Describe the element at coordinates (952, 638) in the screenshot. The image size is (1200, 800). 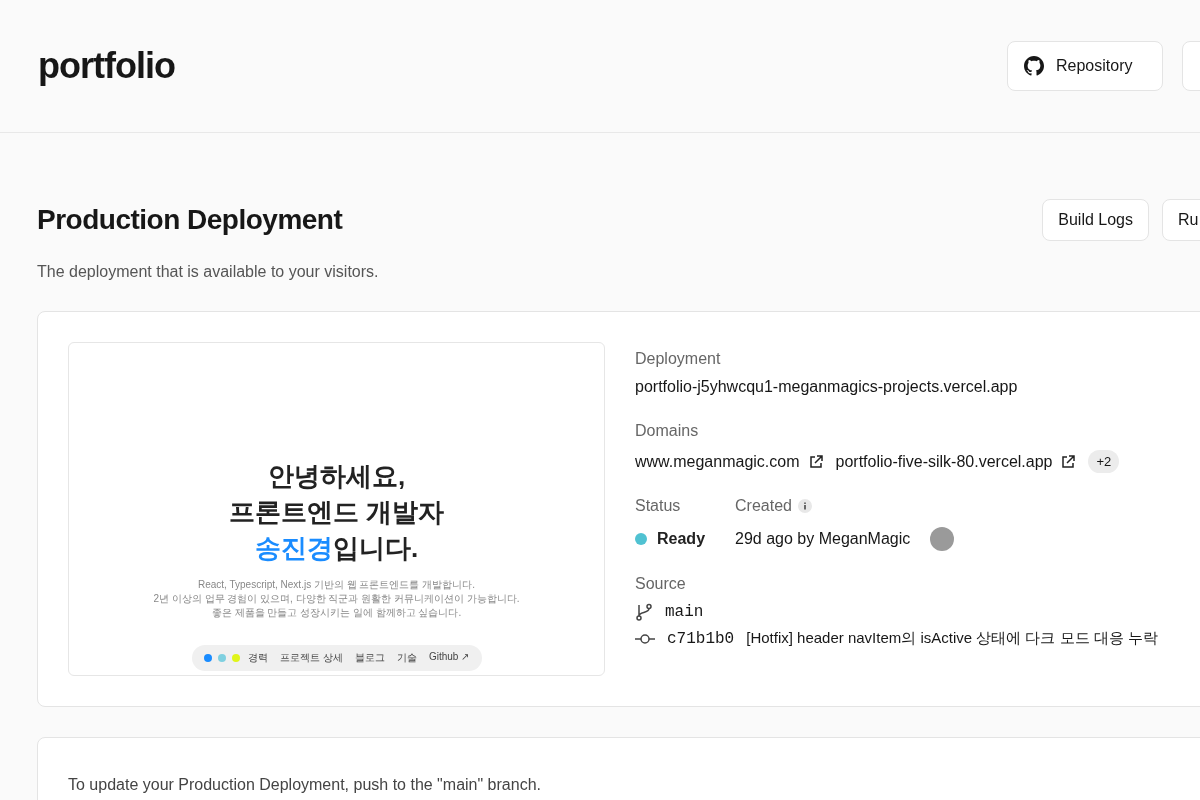
I see `commit-message: [Hotfix] header navItem의 isActive 상태에 다크 모드 대응 누락` at that location.